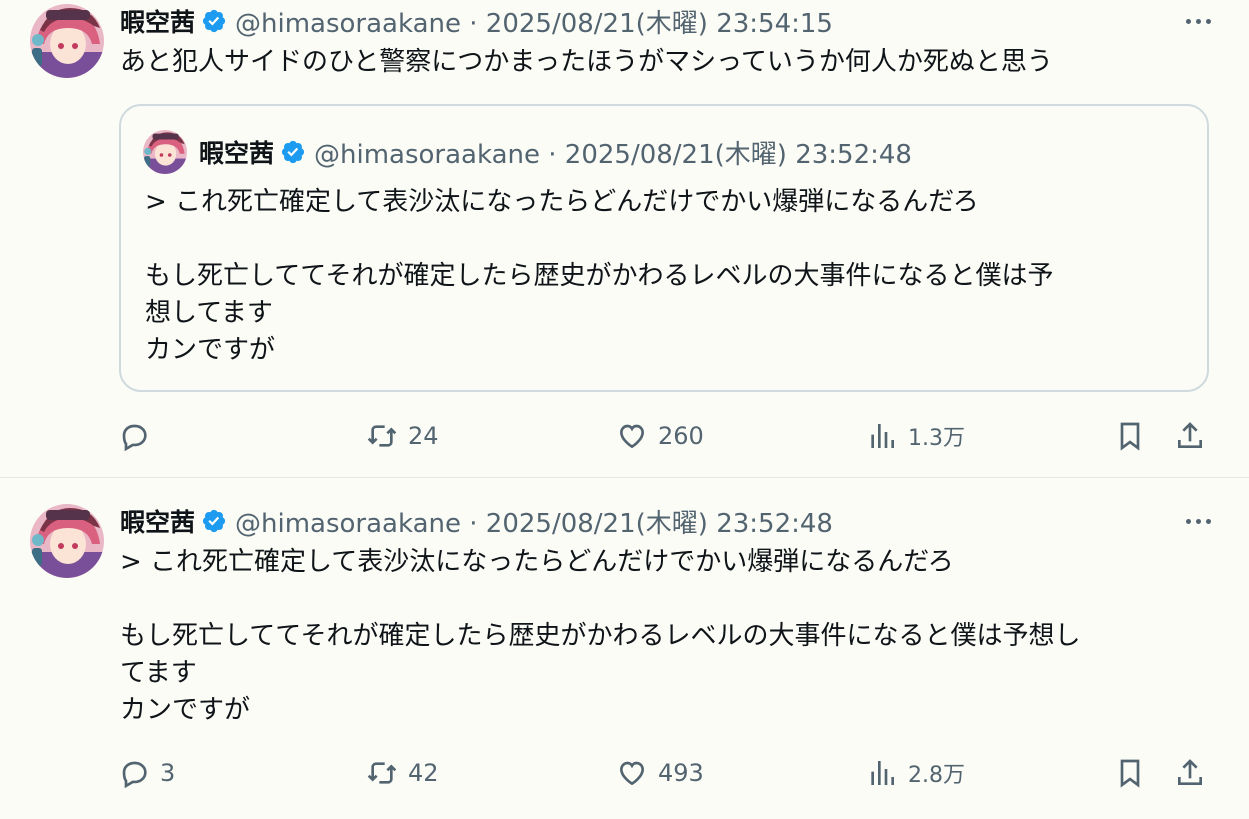 The height and width of the screenshot is (819, 1249). I want to click on view-count: 2.8万, so click(936, 775).